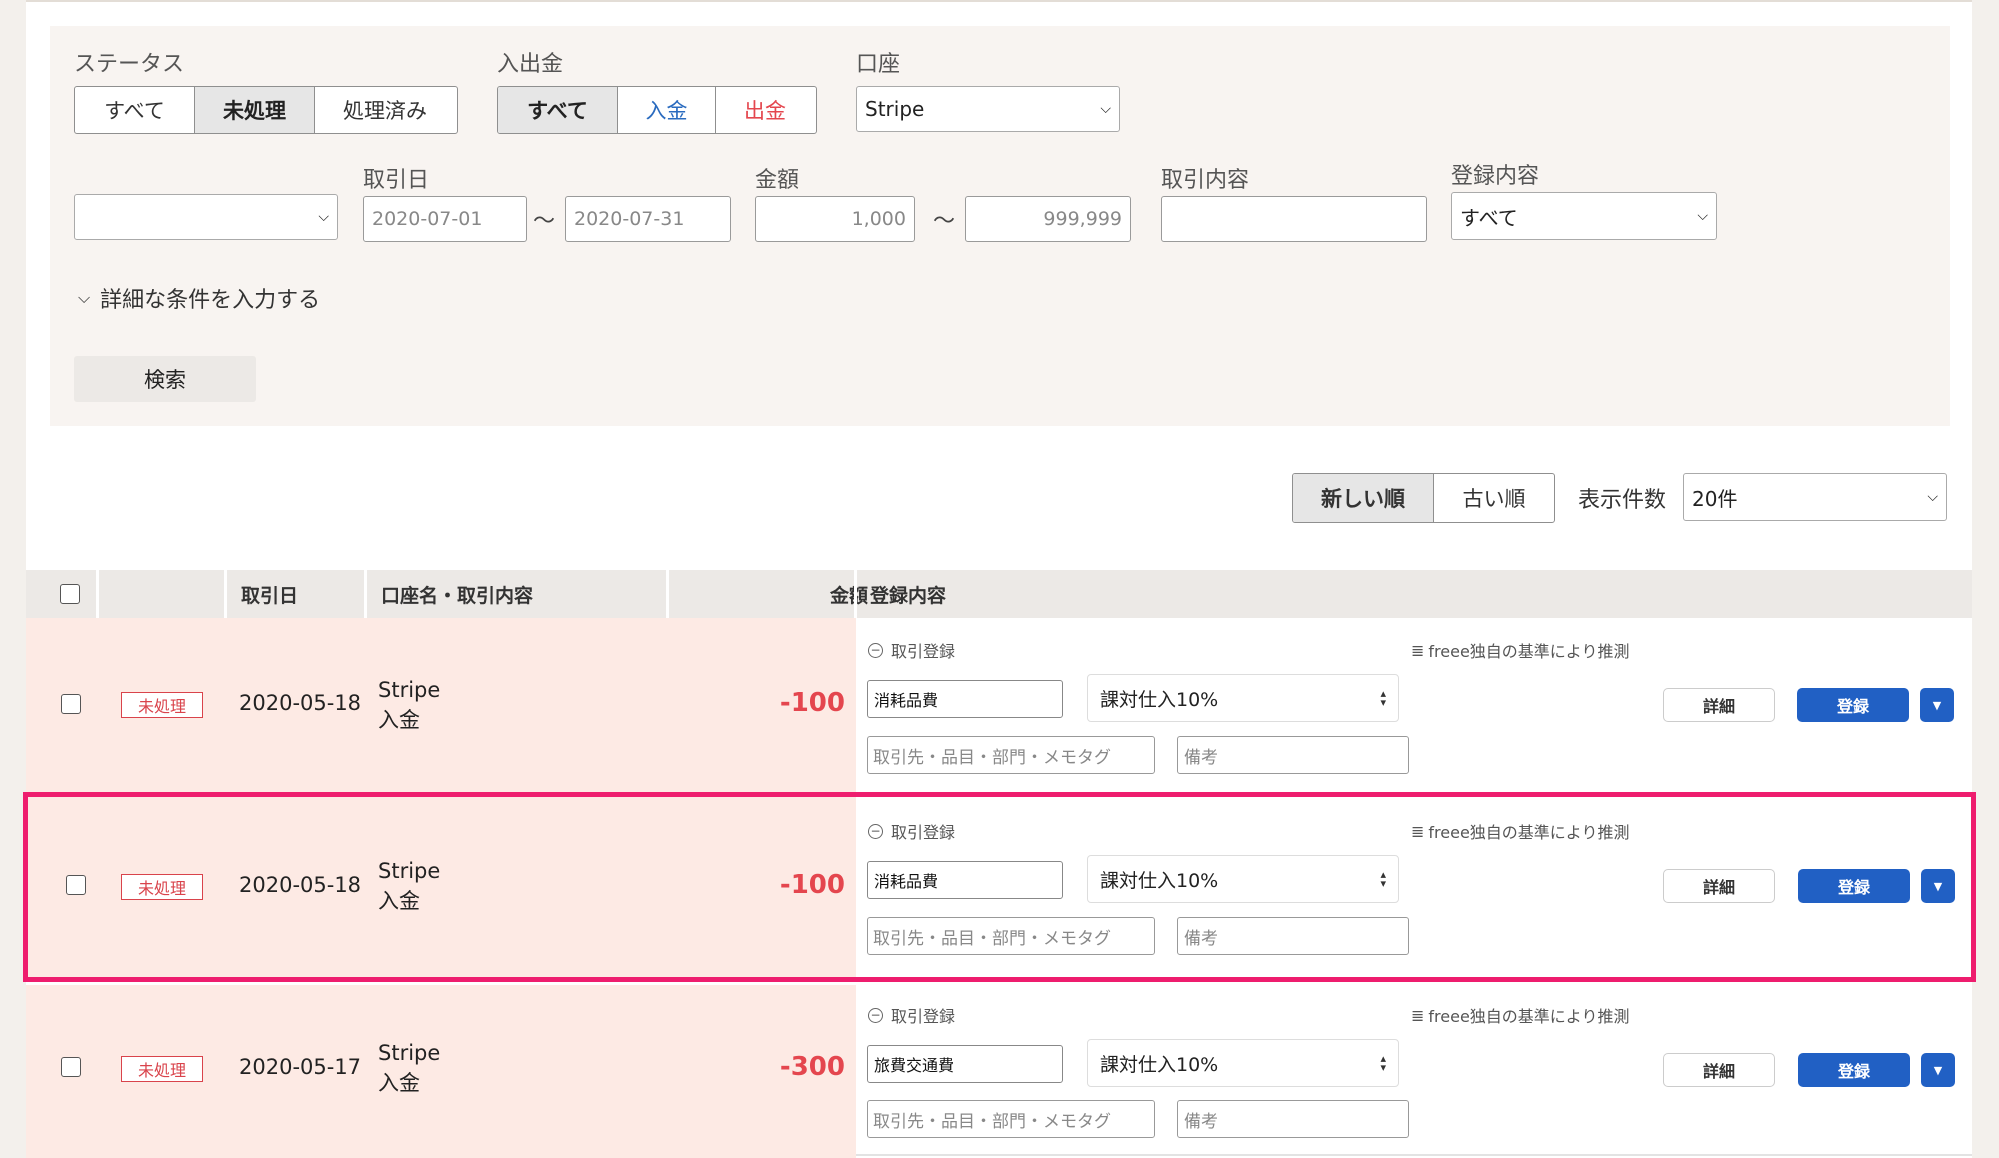  Describe the element at coordinates (445, 219) in the screenshot. I see `date-from-input: 2020-07-01` at that location.